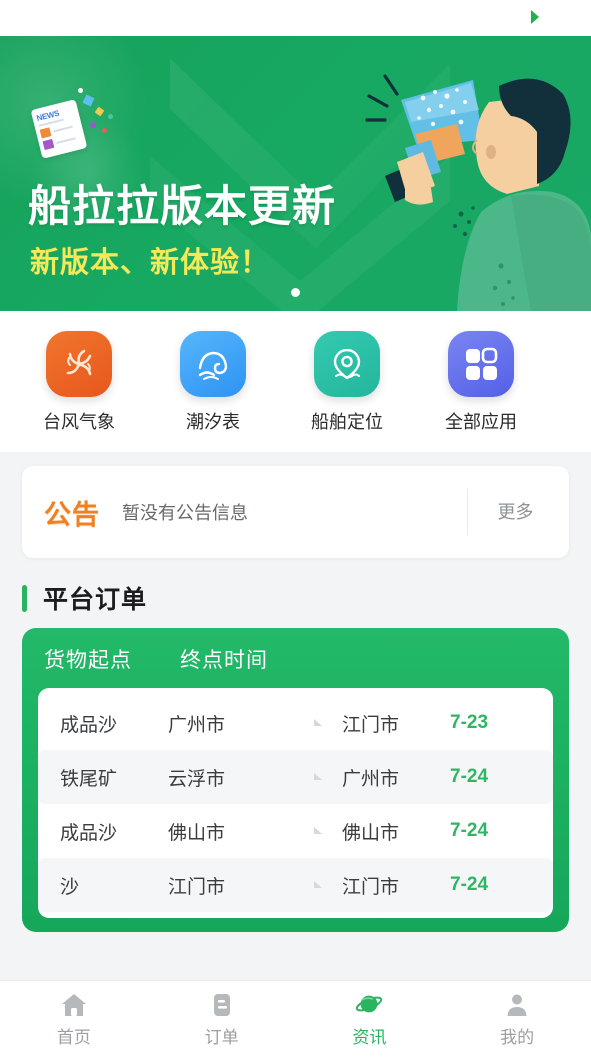  Describe the element at coordinates (295, 658) in the screenshot. I see `orders-header-row: 货物起点 终点时间` at that location.